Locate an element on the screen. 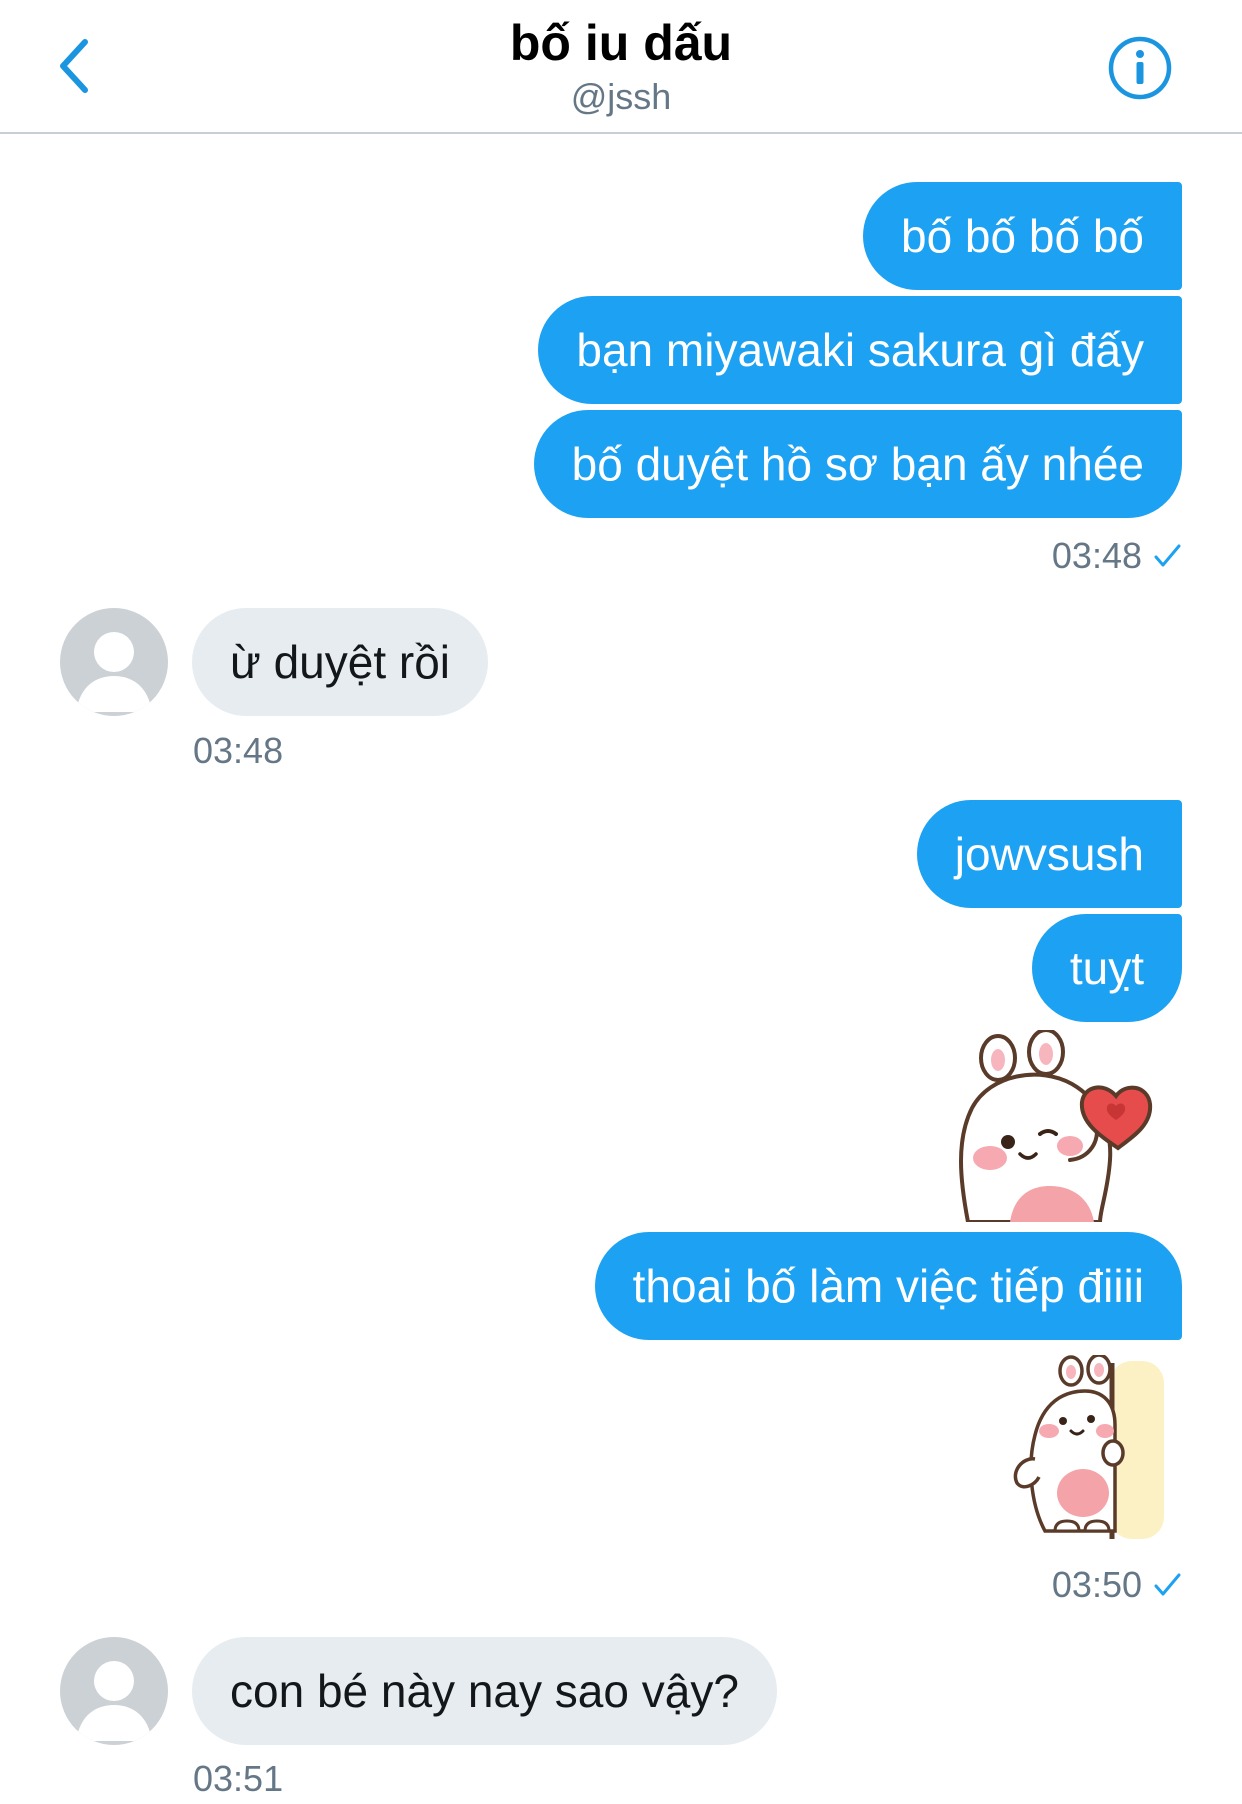  timestamp-text: 03:50 is located at coordinates (1096, 1584).